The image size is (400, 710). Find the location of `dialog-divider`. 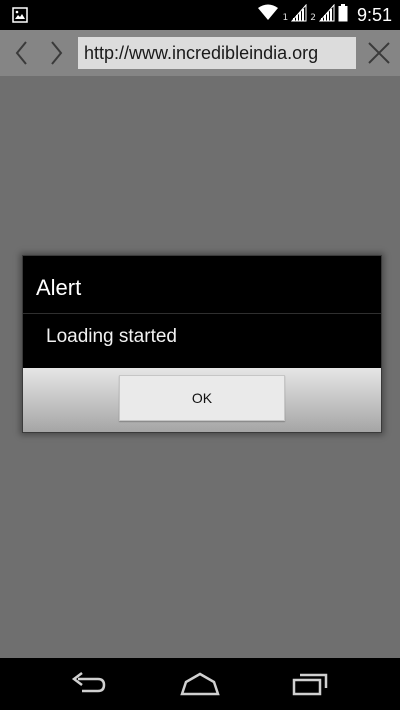

dialog-divider is located at coordinates (202, 313).